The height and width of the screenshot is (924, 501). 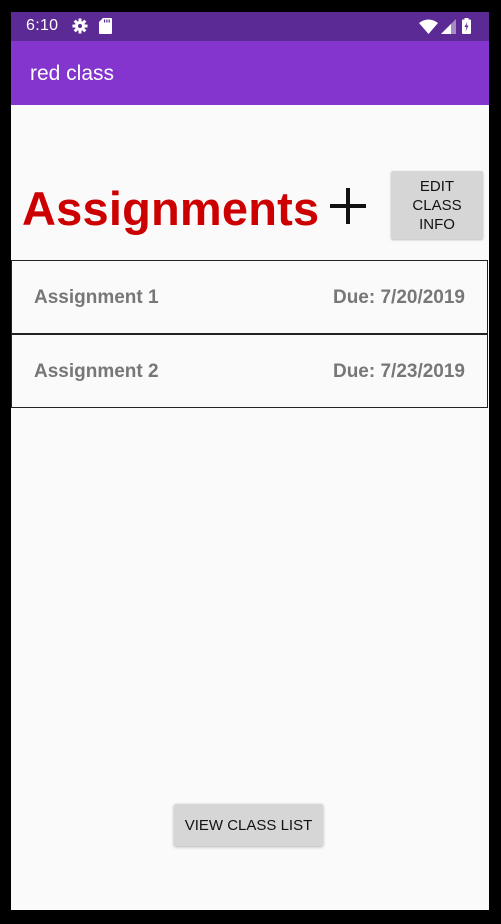 I want to click on assignment-name: Assignment 1, so click(x=96, y=297).